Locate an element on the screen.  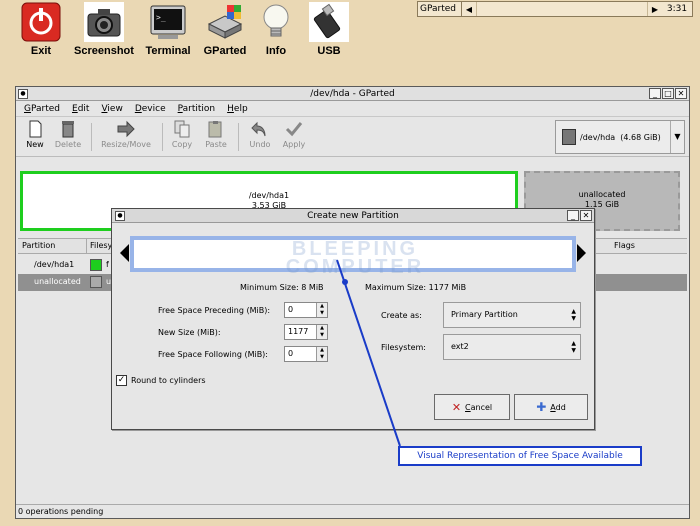
lightbulb-icon is located at coordinates (276, 22).